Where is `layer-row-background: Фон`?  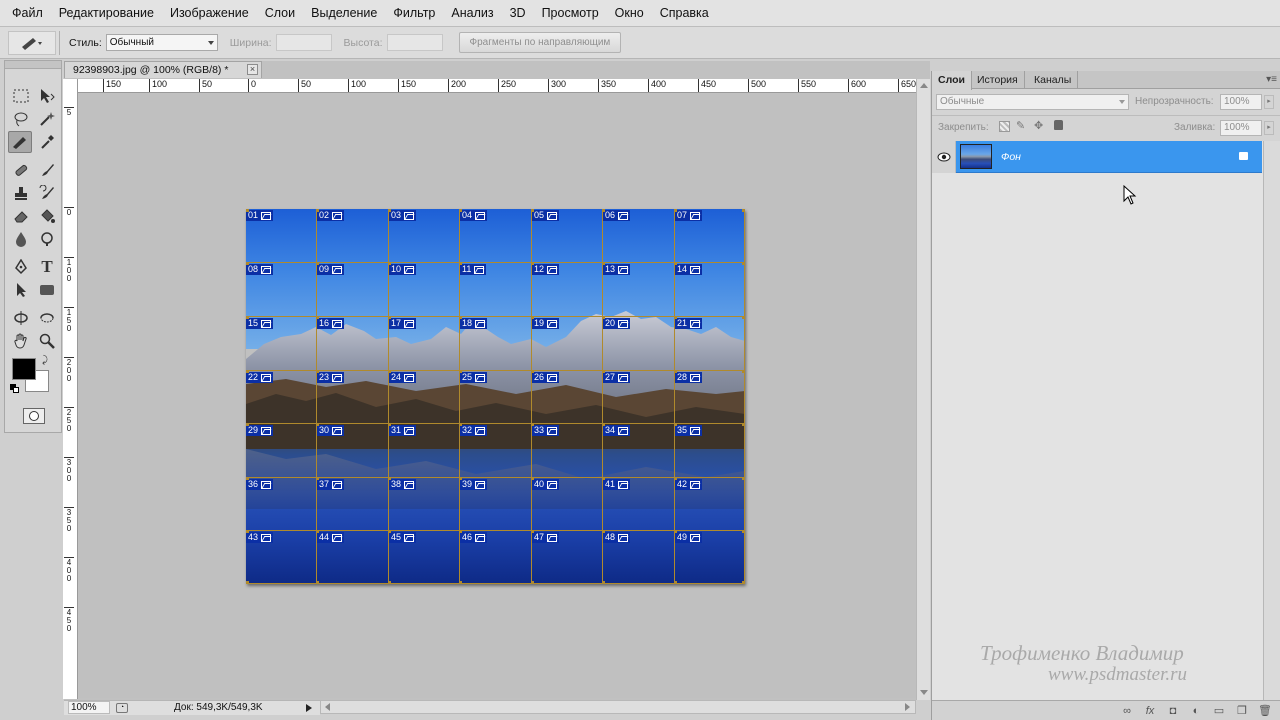 layer-row-background: Фон is located at coordinates (1097, 157).